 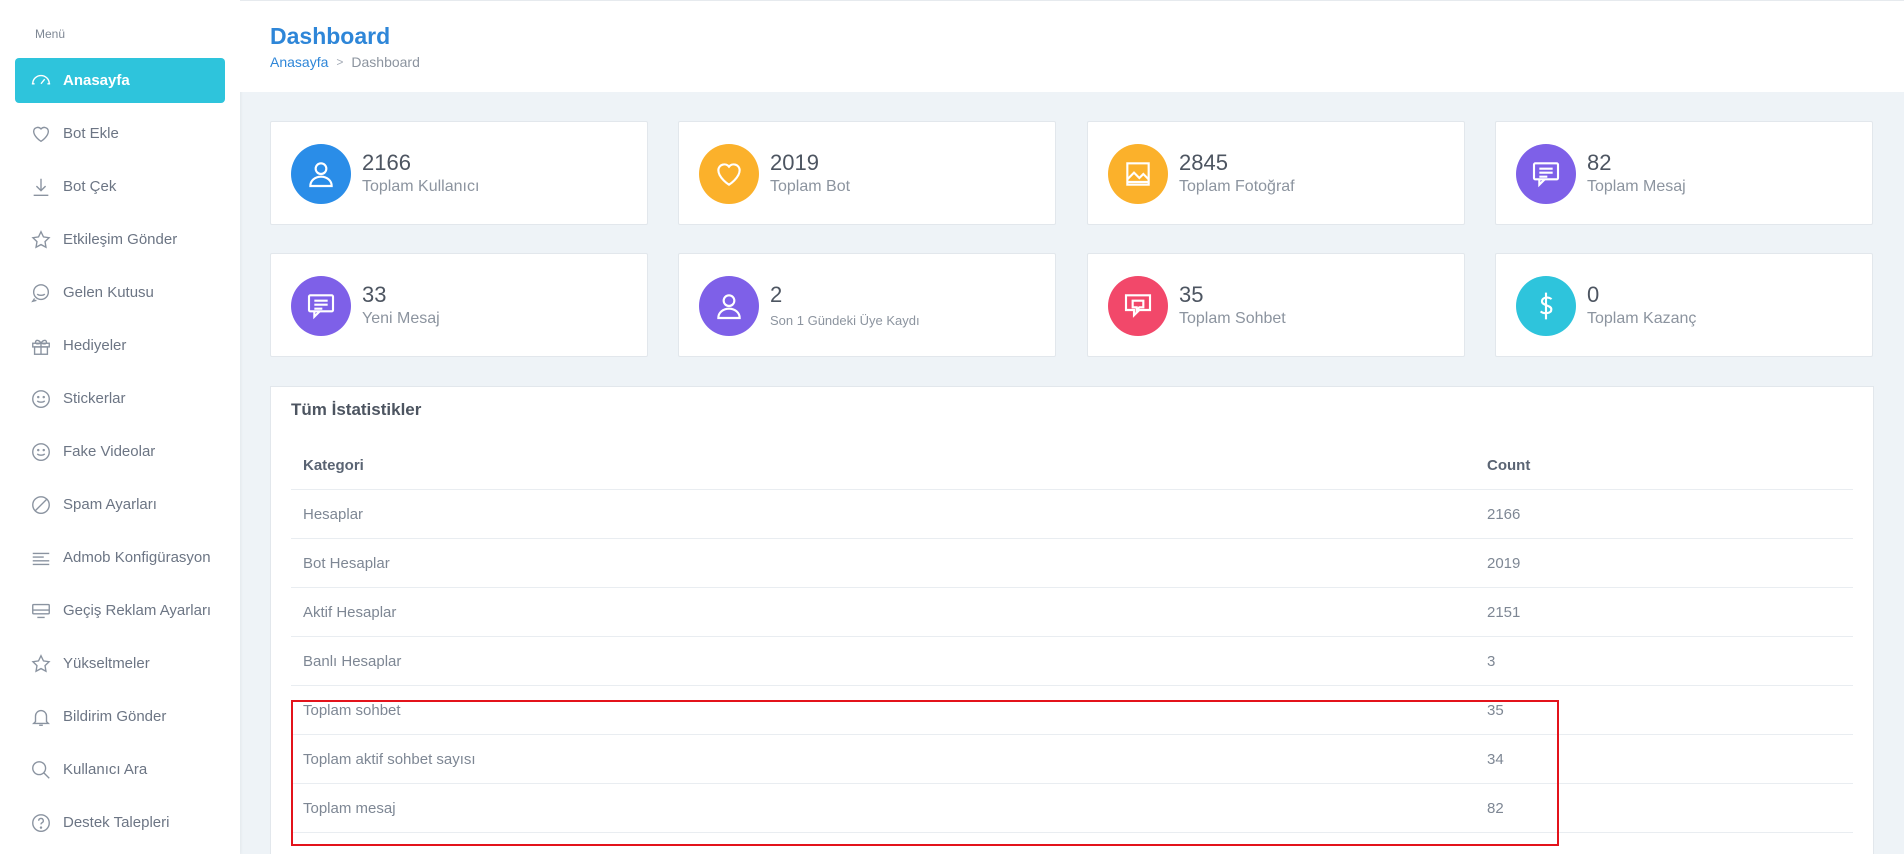 What do you see at coordinates (137, 610) in the screenshot?
I see `sidebar-item-label: Geçiş Reklam Ayarları` at bounding box center [137, 610].